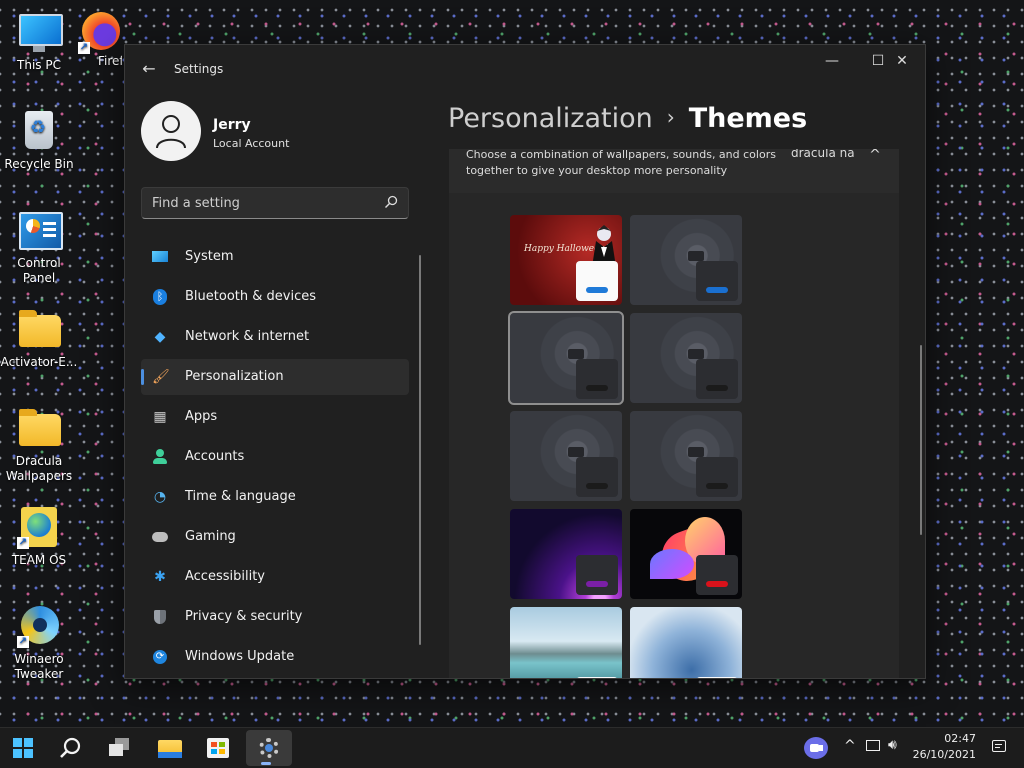 The image size is (1024, 768). Describe the element at coordinates (160, 657) in the screenshot. I see `update-icon: ⟳` at that location.